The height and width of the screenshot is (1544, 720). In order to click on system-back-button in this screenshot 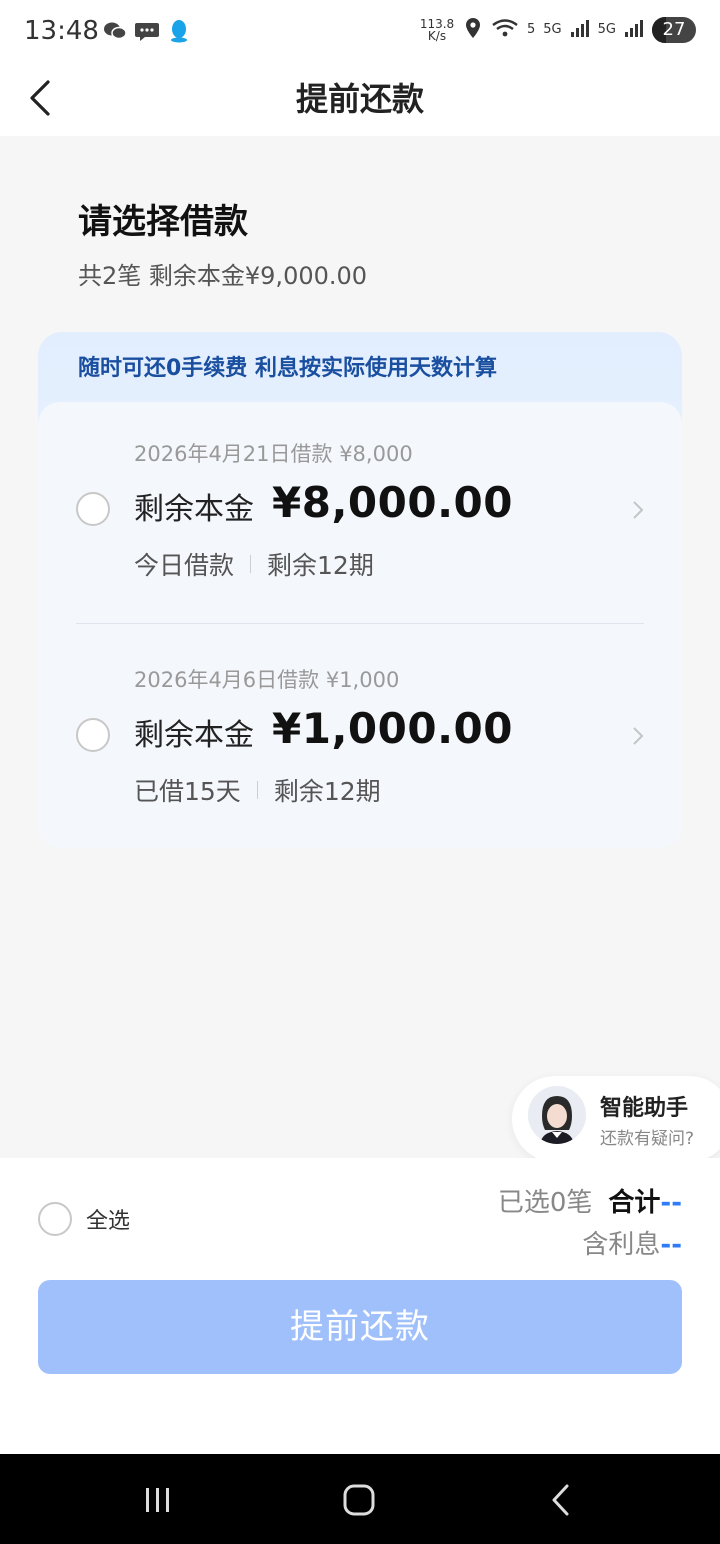, I will do `click(562, 1500)`.